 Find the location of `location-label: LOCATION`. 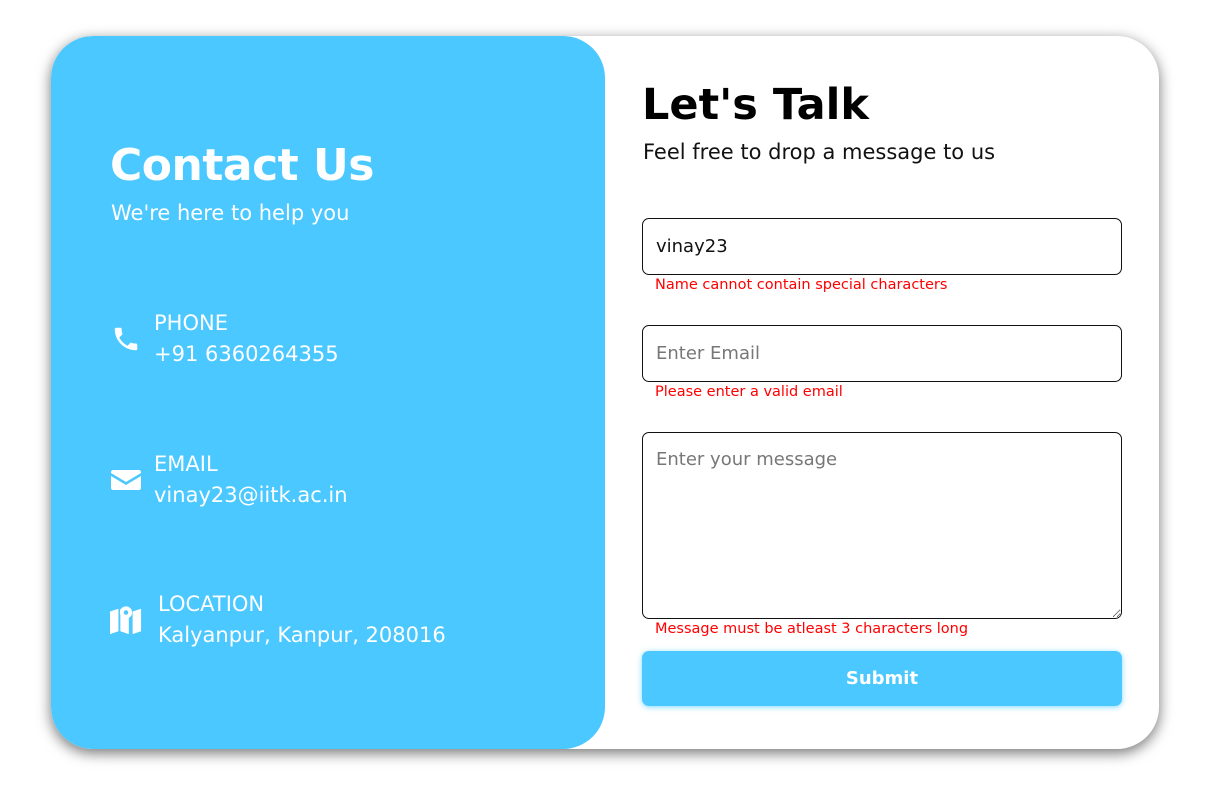

location-label: LOCATION is located at coordinates (211, 604).